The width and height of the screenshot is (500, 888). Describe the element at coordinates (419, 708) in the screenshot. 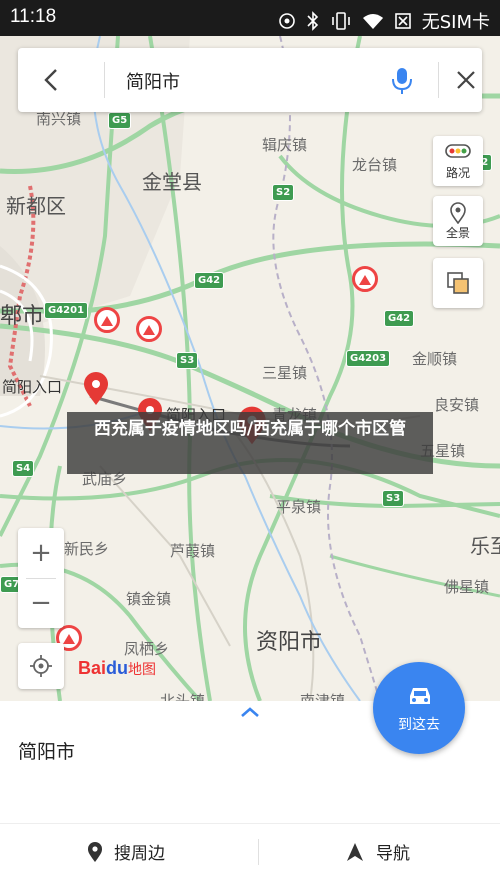

I see `go-here-button: 到这去` at that location.